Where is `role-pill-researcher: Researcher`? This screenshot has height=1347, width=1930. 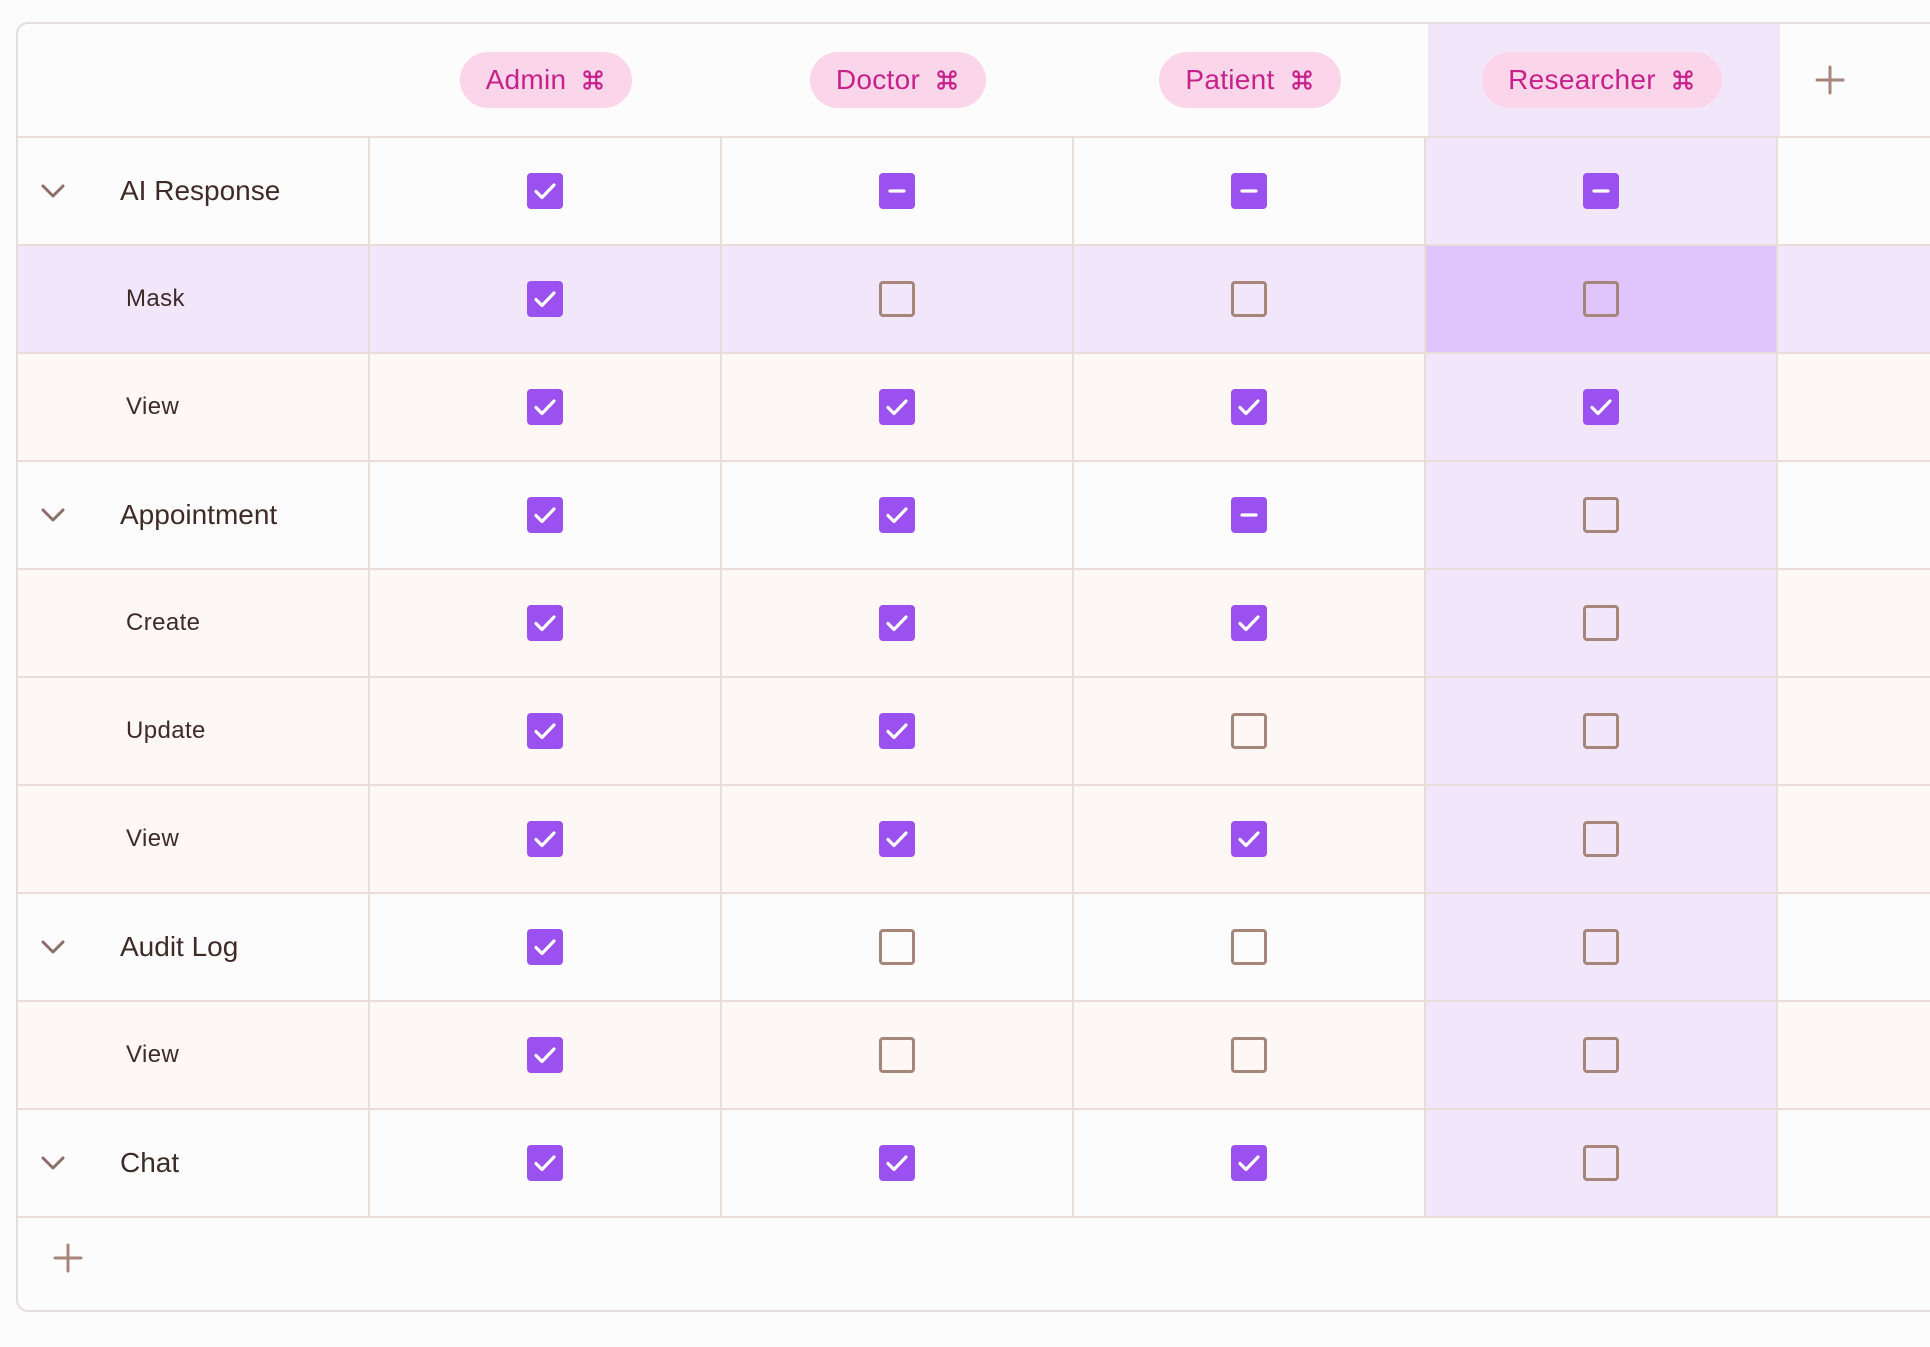
role-pill-researcher: Researcher is located at coordinates (1602, 80).